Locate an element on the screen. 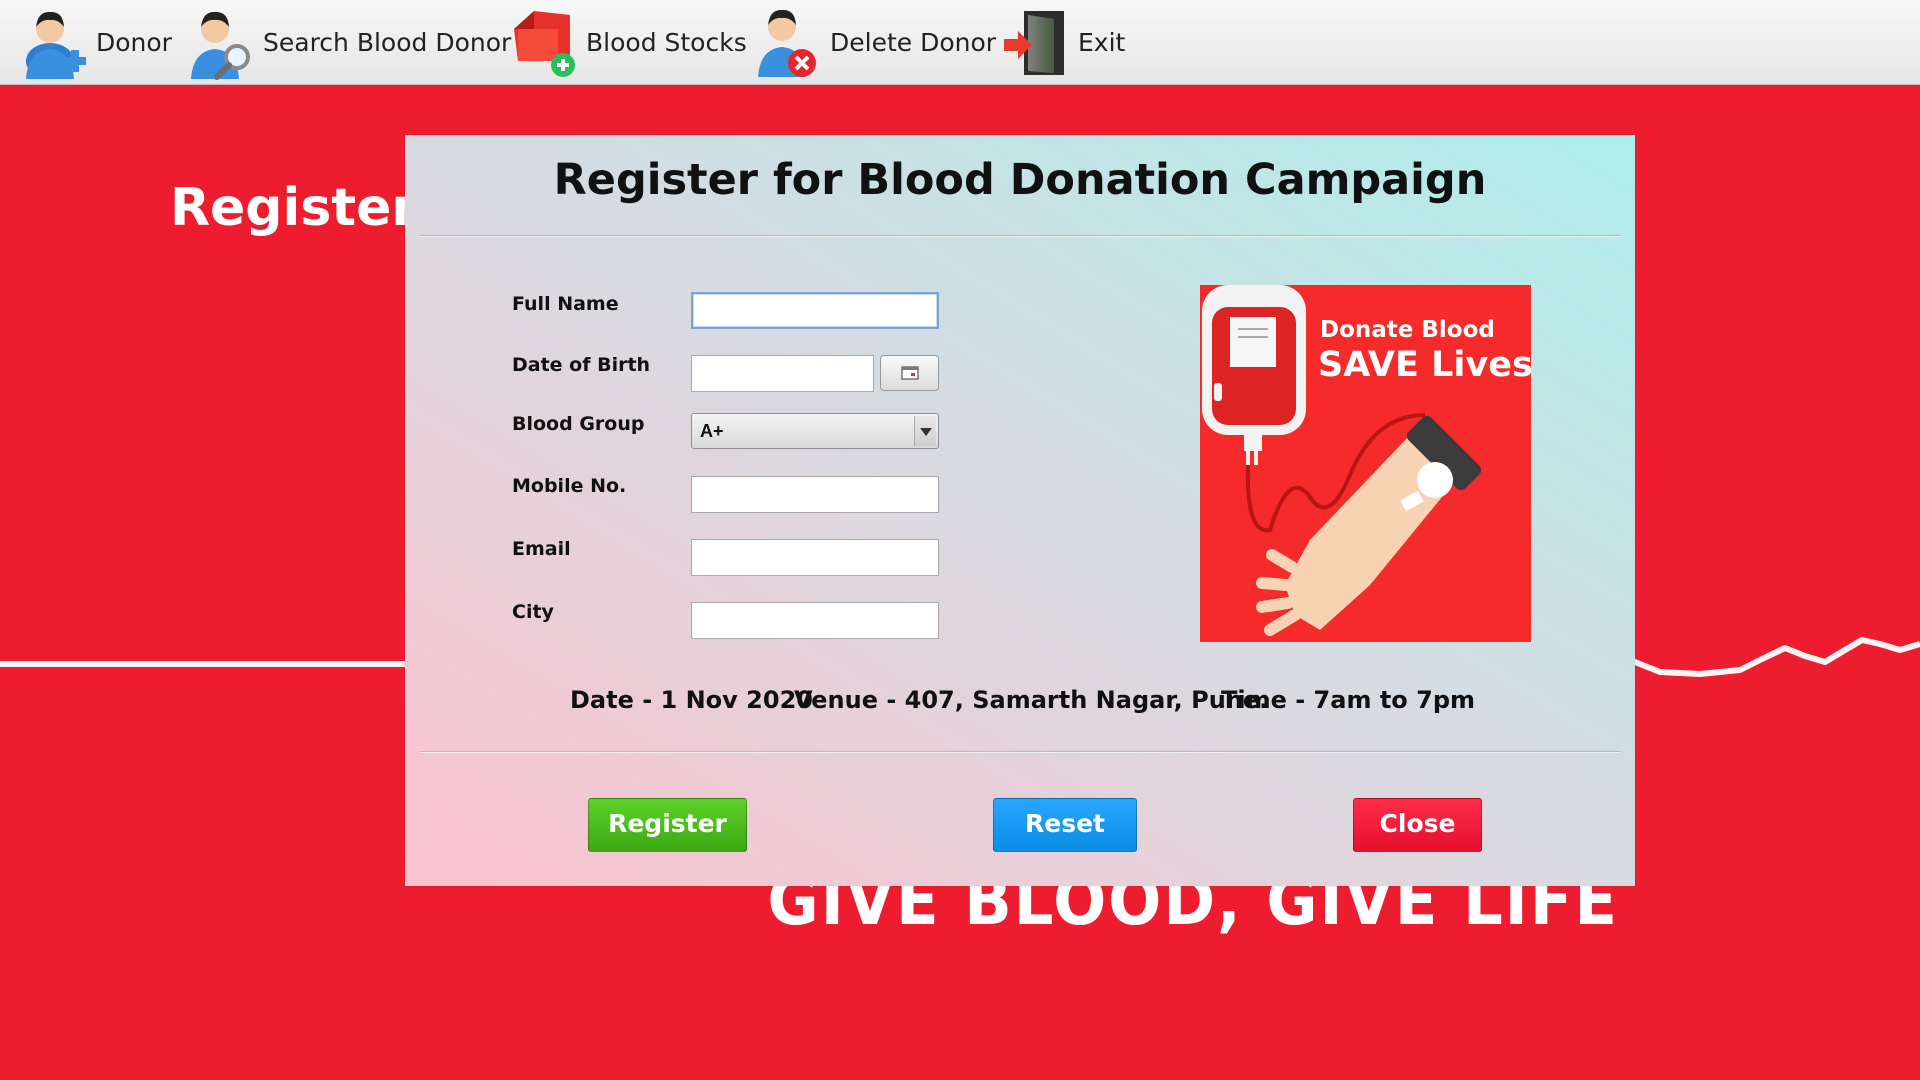 The height and width of the screenshot is (1080, 1920). toolbar-donor-button: Donor is located at coordinates (95, 42).